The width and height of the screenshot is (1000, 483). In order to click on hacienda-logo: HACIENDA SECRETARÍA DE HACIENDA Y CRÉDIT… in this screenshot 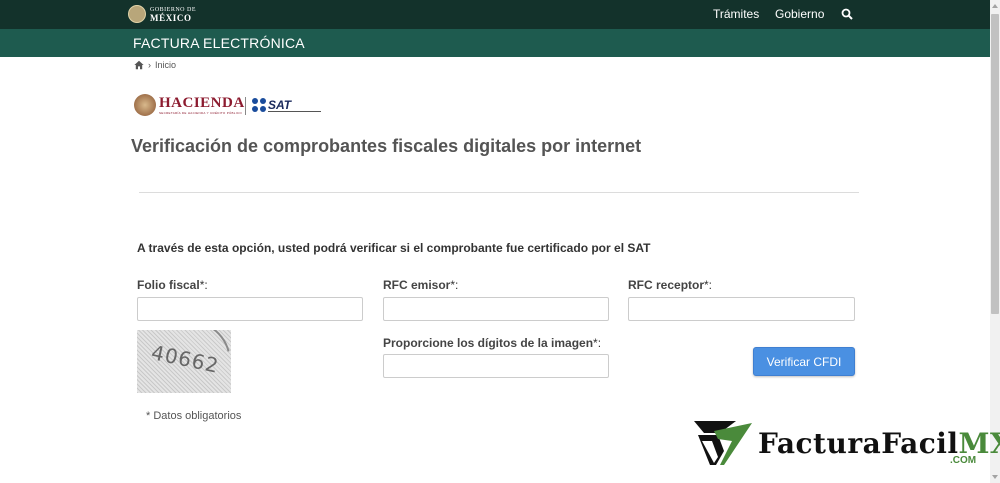, I will do `click(189, 105)`.